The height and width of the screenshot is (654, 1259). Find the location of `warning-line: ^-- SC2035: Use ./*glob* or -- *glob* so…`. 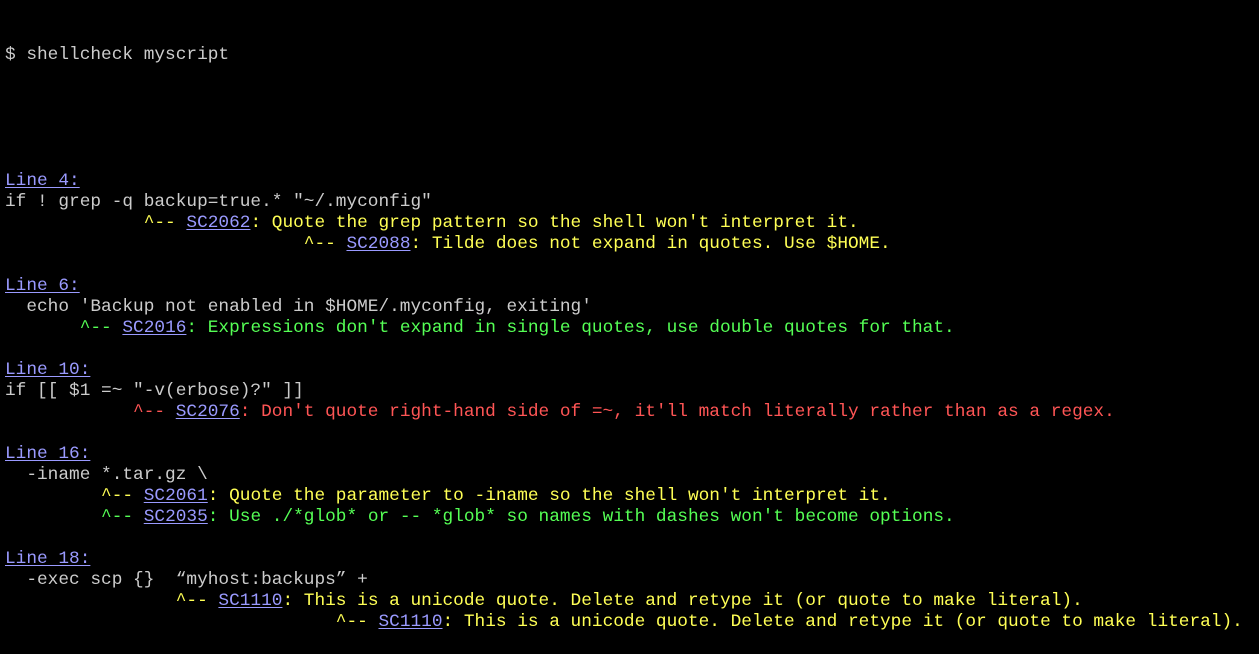

warning-line: ^-- SC2035: Use ./*glob* or -- *glob* so… is located at coordinates (632, 517).